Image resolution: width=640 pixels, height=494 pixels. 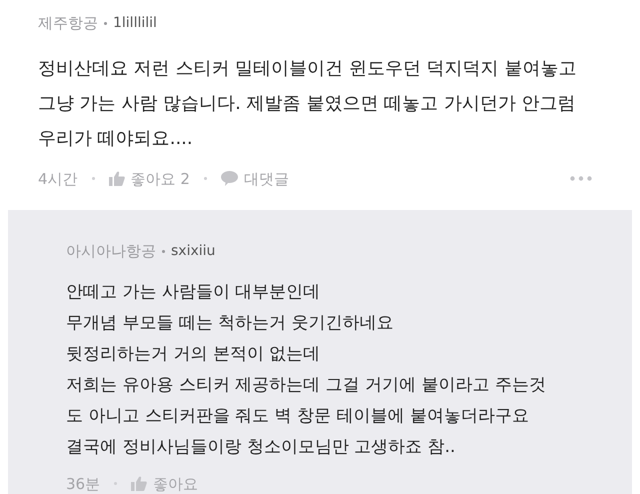 I want to click on comment-time: 4시간, so click(x=58, y=179).